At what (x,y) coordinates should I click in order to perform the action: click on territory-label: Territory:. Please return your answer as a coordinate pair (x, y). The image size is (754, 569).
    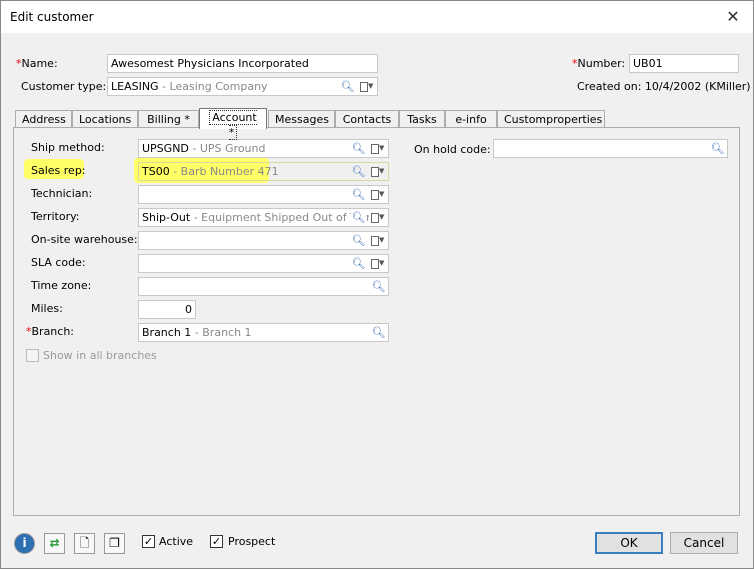
    Looking at the image, I should click on (55, 216).